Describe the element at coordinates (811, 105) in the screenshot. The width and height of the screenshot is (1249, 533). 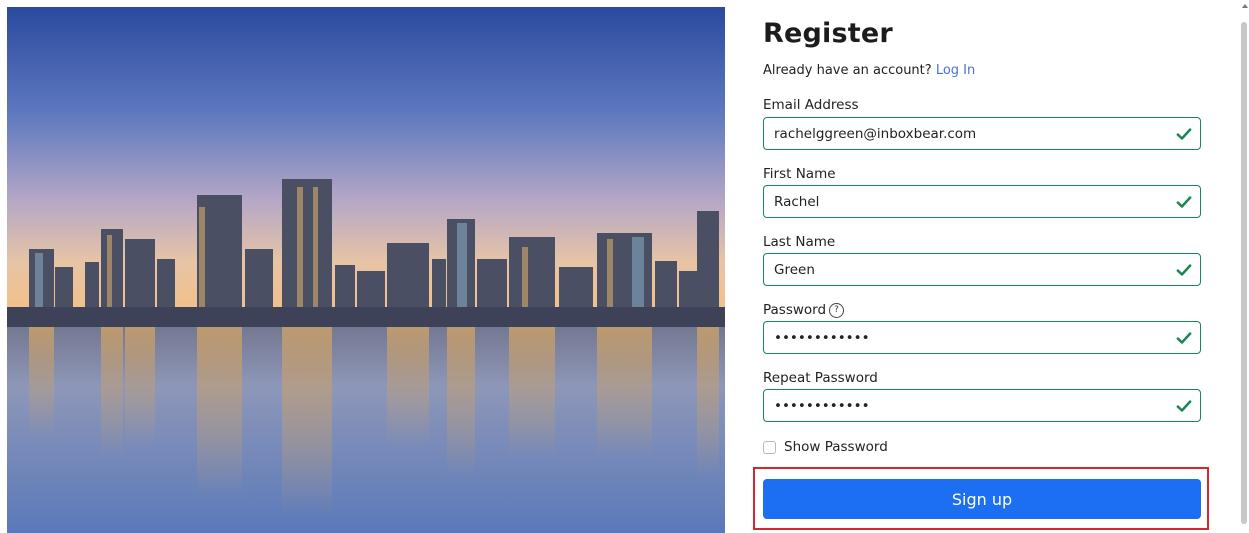
I see `email-label: Email Address` at that location.